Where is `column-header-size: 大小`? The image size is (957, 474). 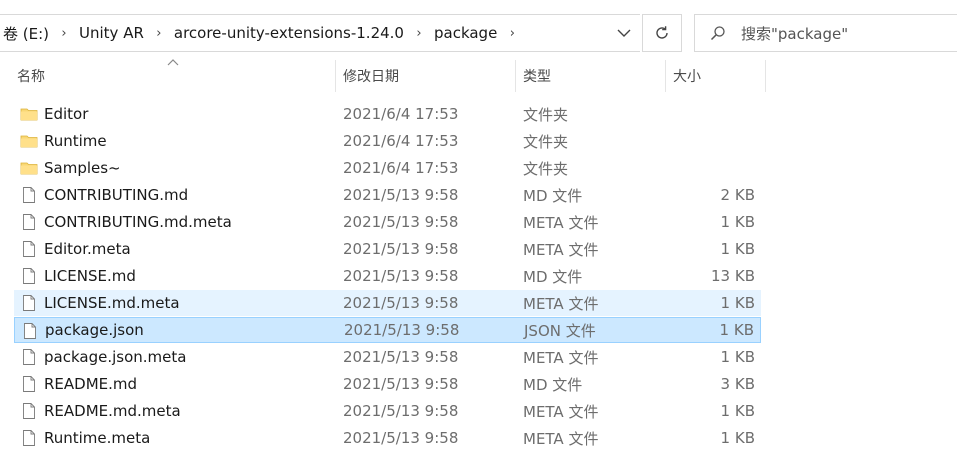 column-header-size: 大小 is located at coordinates (719, 76).